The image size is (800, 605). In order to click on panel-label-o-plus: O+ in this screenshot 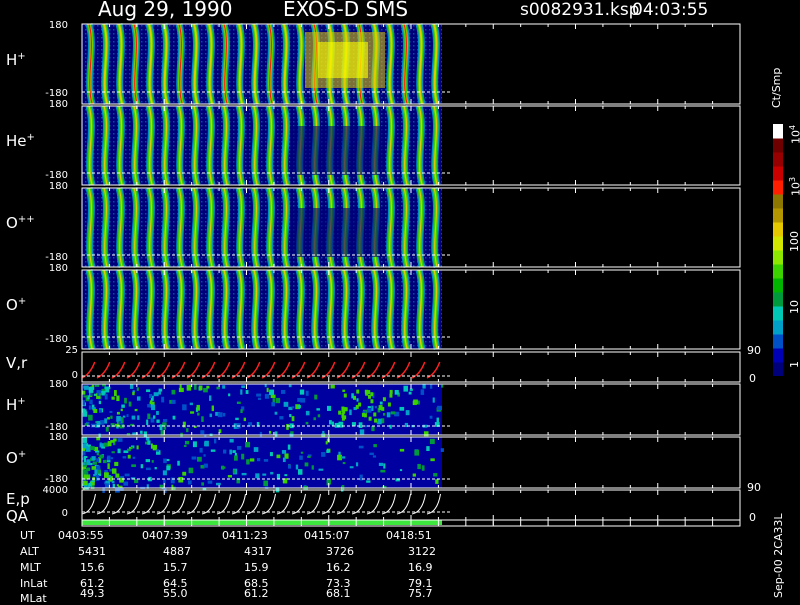, I will do `click(16, 305)`.